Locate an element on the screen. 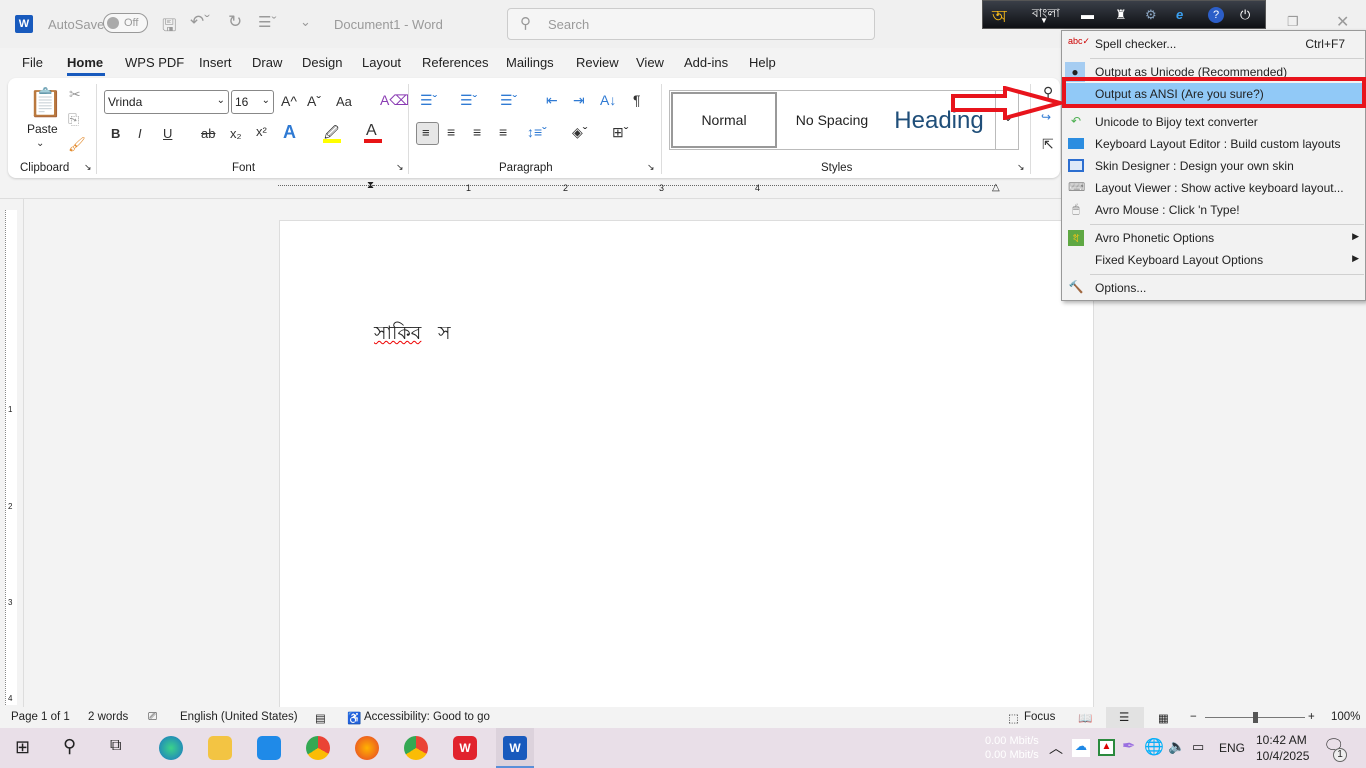 Image resolution: width=1366 pixels, height=768 pixels. strikethrough-button: ab is located at coordinates (208, 133).